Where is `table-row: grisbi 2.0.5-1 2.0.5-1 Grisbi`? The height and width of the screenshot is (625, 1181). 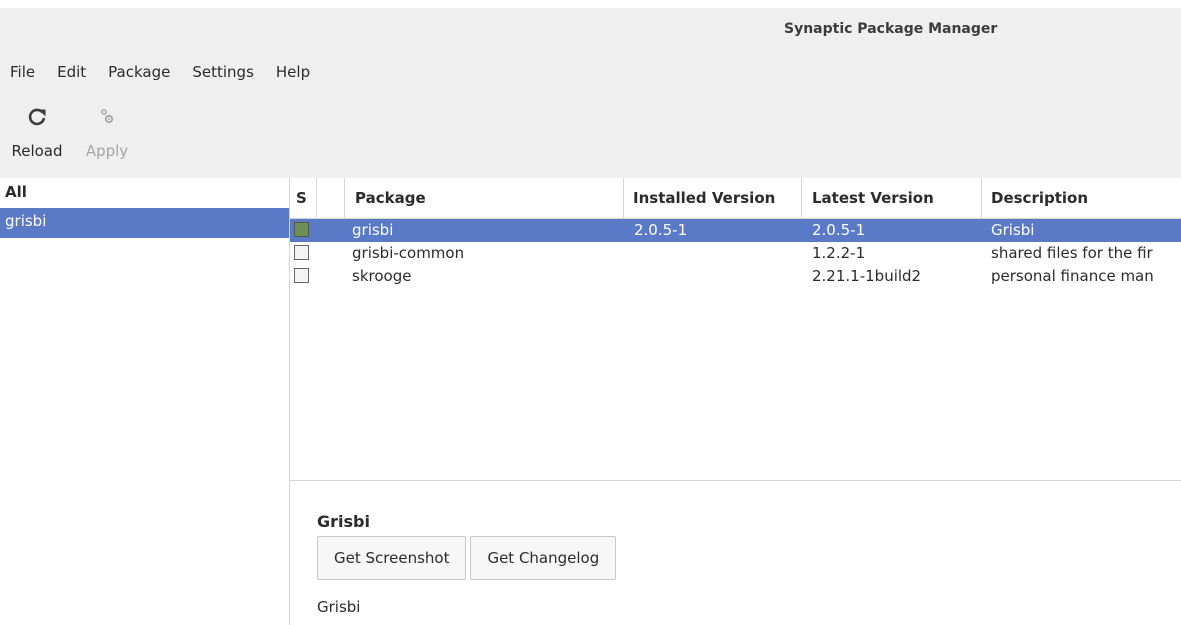
table-row: grisbi 2.0.5-1 2.0.5-1 Grisbi is located at coordinates (735, 230).